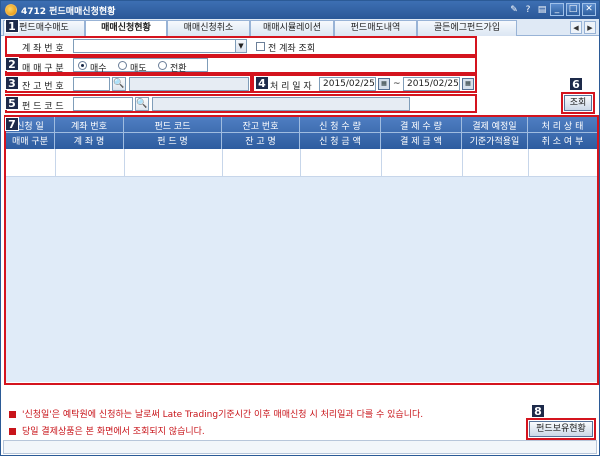 This screenshot has height=456, width=600. What do you see at coordinates (364, 83) in the screenshot?
I see `highlight-date-row` at bounding box center [364, 83].